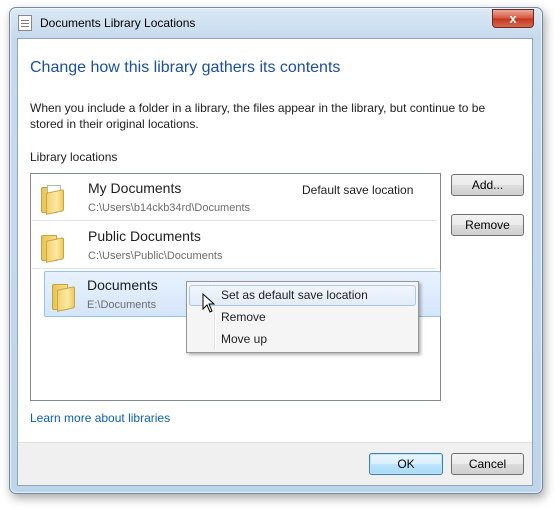 The width and height of the screenshot is (560, 510). I want to click on remove-button: Remove, so click(487, 225).